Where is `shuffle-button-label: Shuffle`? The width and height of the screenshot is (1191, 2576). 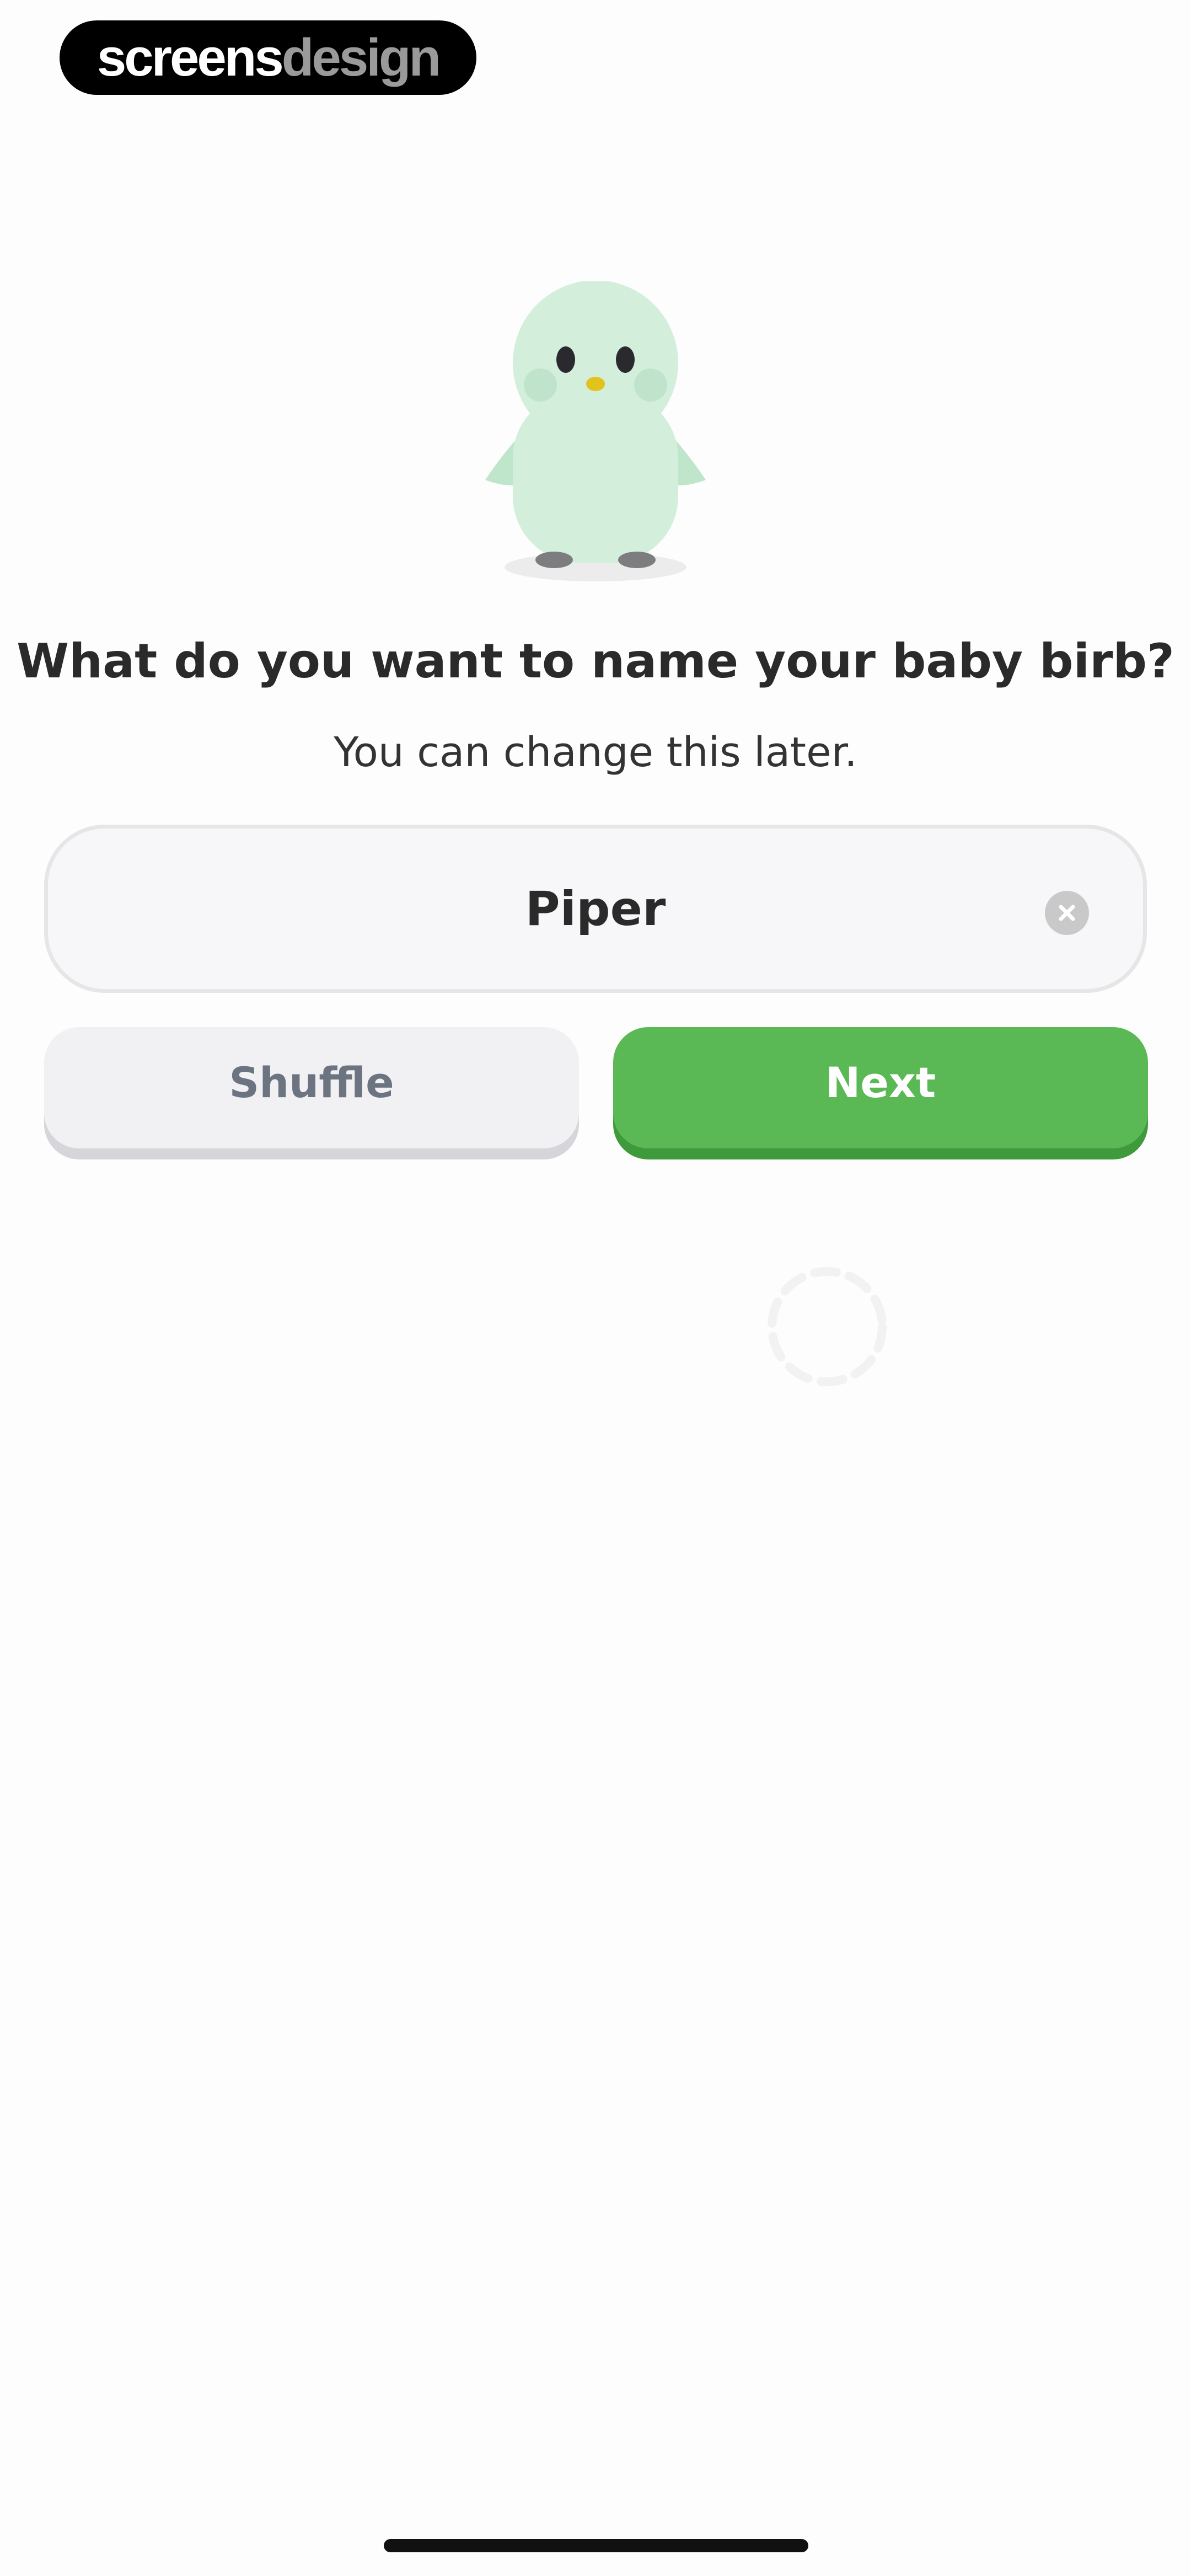
shuffle-button-label: Shuffle is located at coordinates (311, 1082).